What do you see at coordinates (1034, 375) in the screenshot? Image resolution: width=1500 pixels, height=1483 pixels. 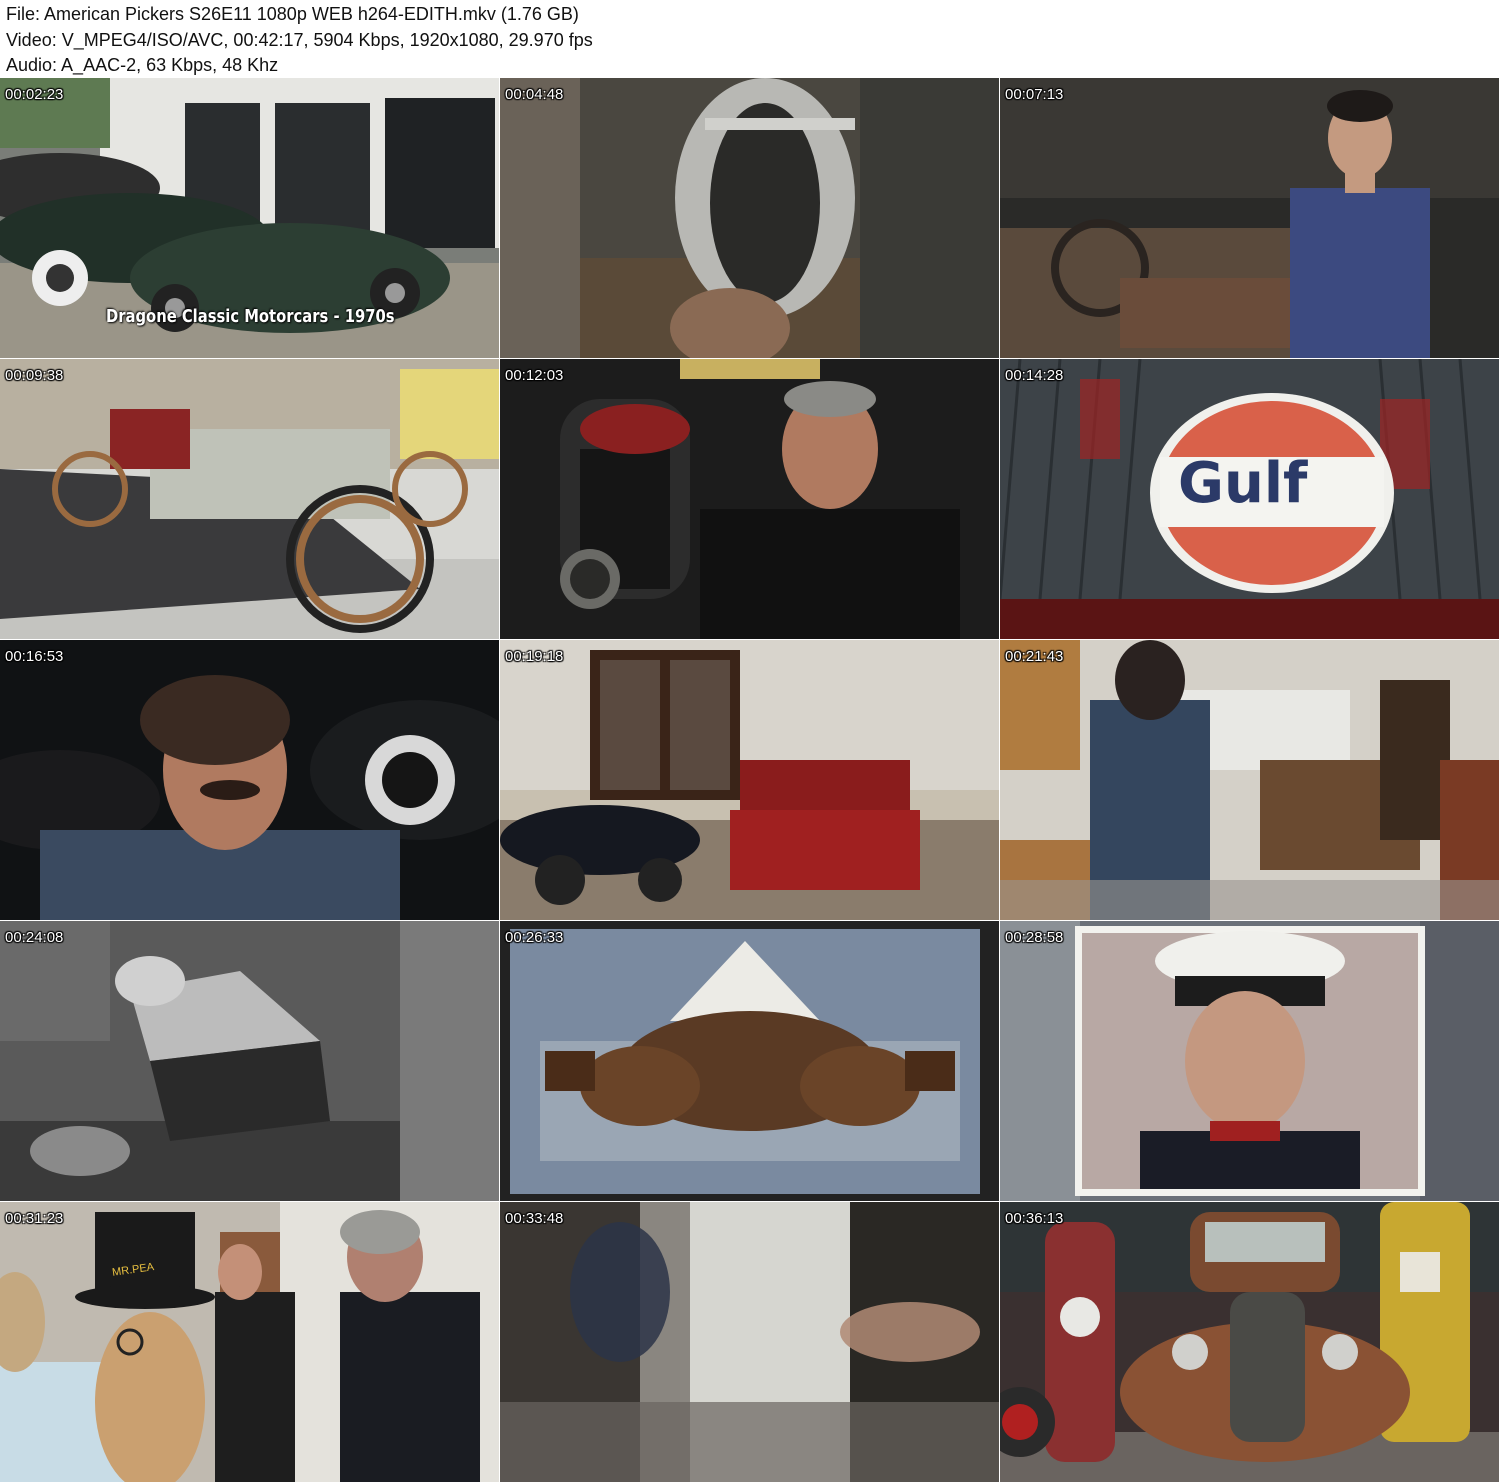 I see `timestamp-label: 00:14:28` at bounding box center [1034, 375].